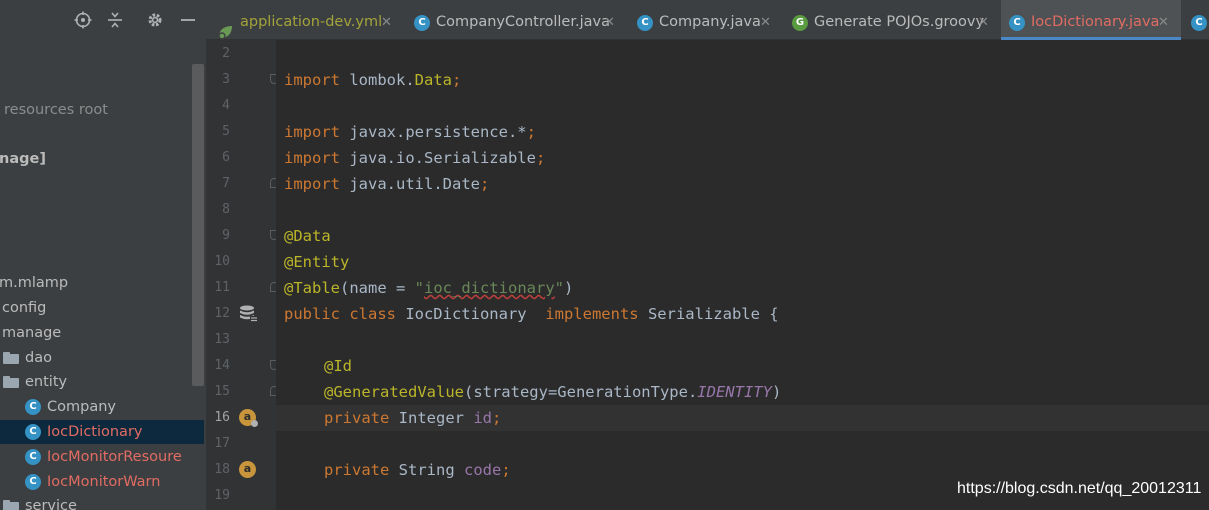  I want to click on tree-item-company: C Company, so click(95, 407).